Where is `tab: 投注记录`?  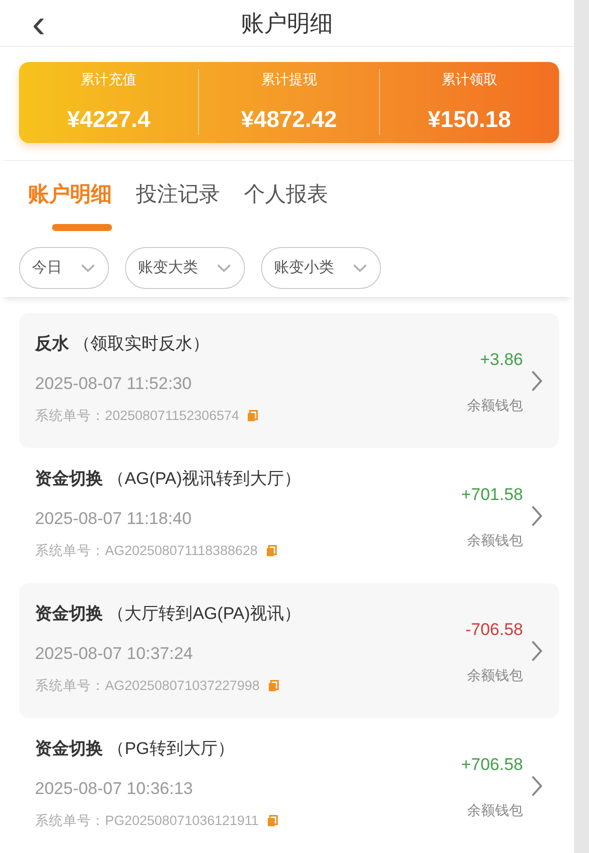
tab: 投注记录 is located at coordinates (178, 185).